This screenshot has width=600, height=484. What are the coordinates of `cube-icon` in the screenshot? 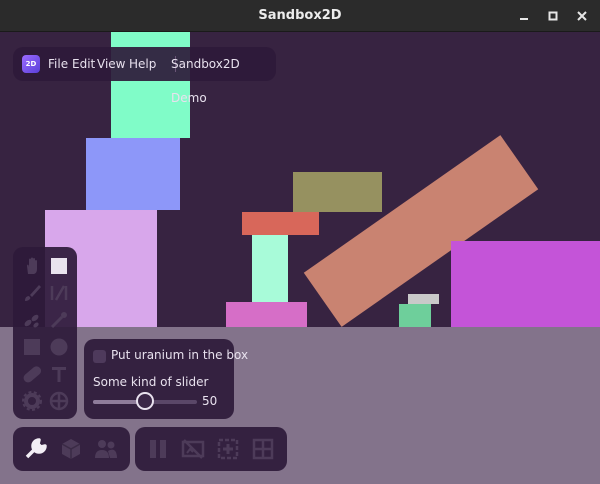 It's located at (71, 449).